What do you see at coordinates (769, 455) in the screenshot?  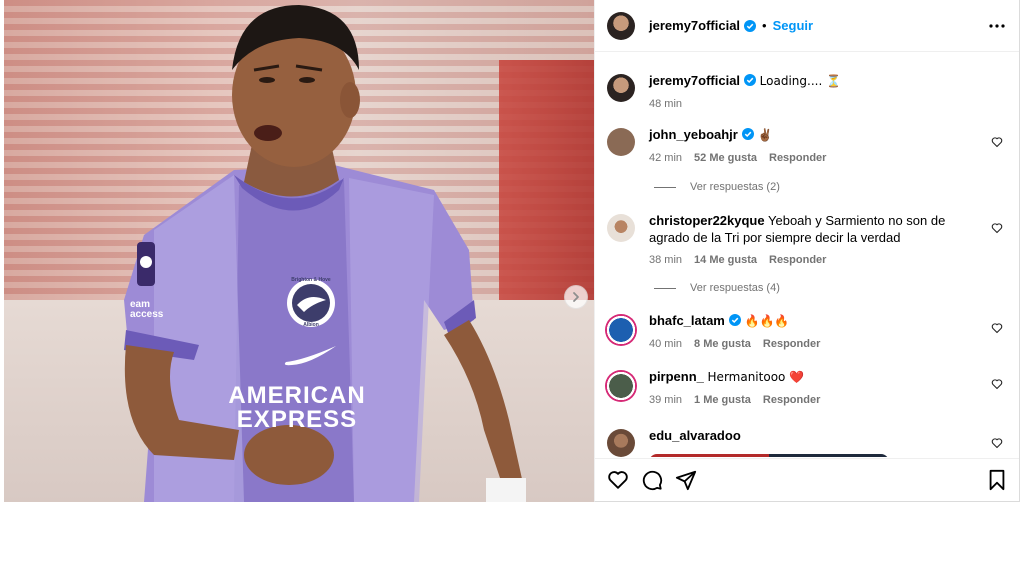 I see `comment-media-preview` at bounding box center [769, 455].